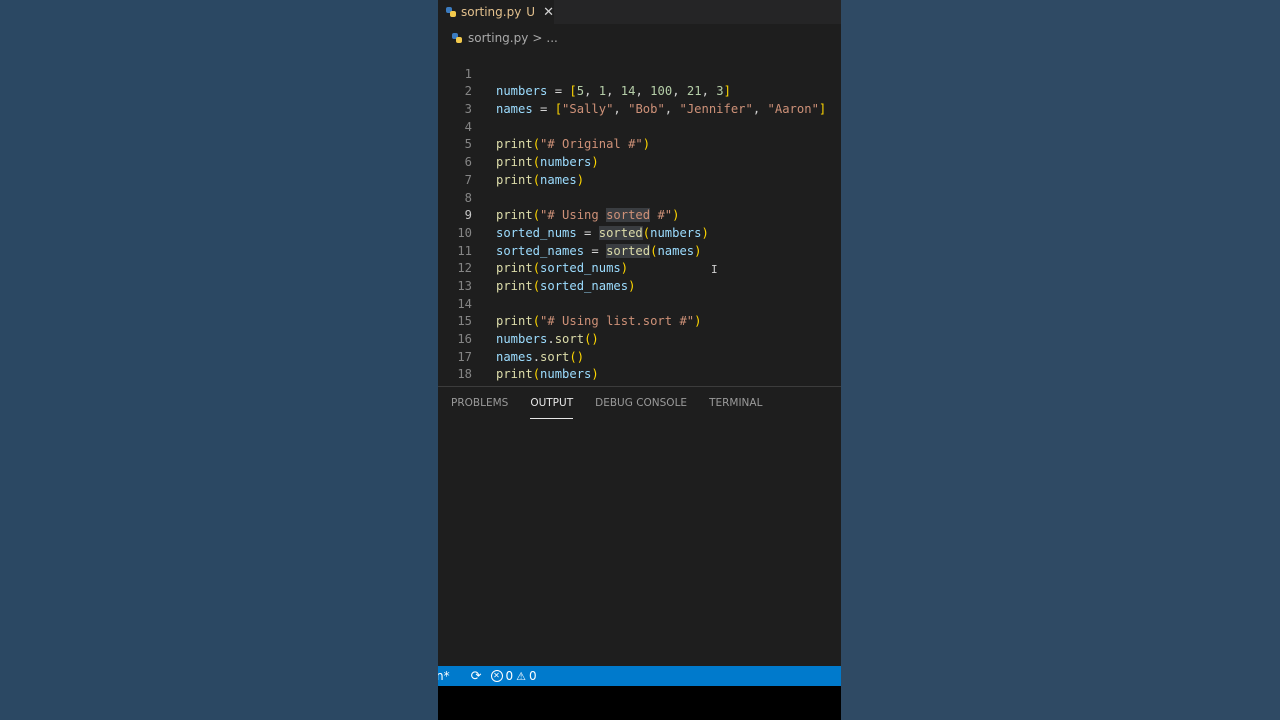 Image resolution: width=1280 pixels, height=720 pixels. Describe the element at coordinates (509, 676) in the screenshot. I see `error-count: 0` at that location.